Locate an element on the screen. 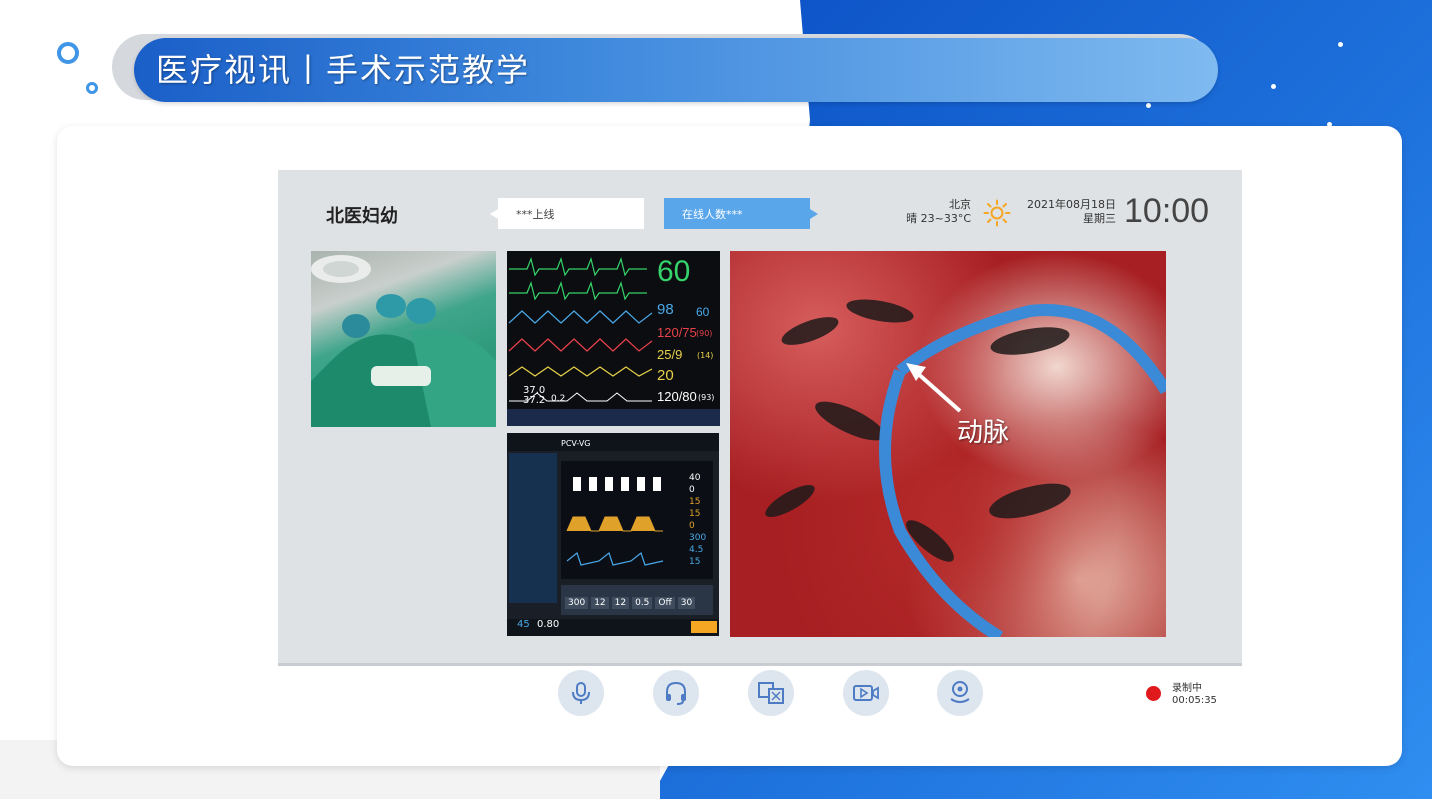 The image size is (1432, 799). artery-annotation: 动脉 is located at coordinates (983, 433).